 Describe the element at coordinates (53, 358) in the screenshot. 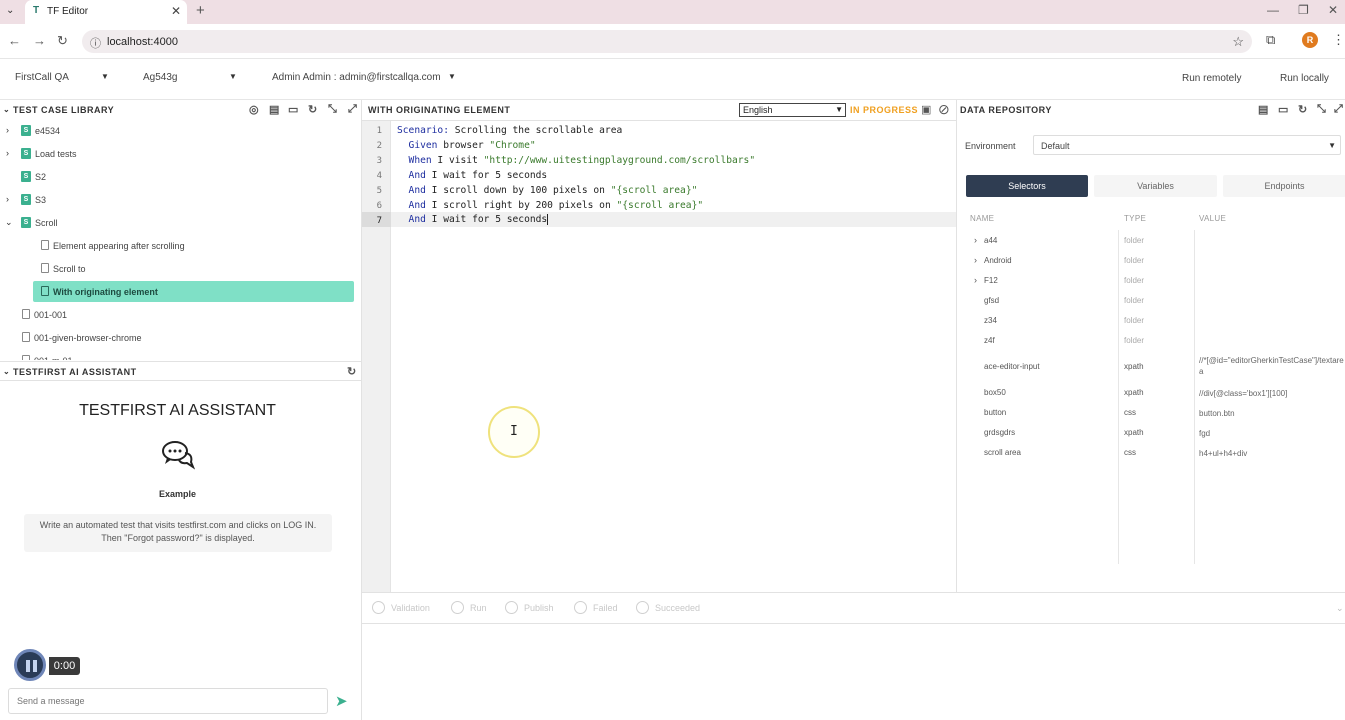

I see `tree-item-label: 001-m-01` at that location.